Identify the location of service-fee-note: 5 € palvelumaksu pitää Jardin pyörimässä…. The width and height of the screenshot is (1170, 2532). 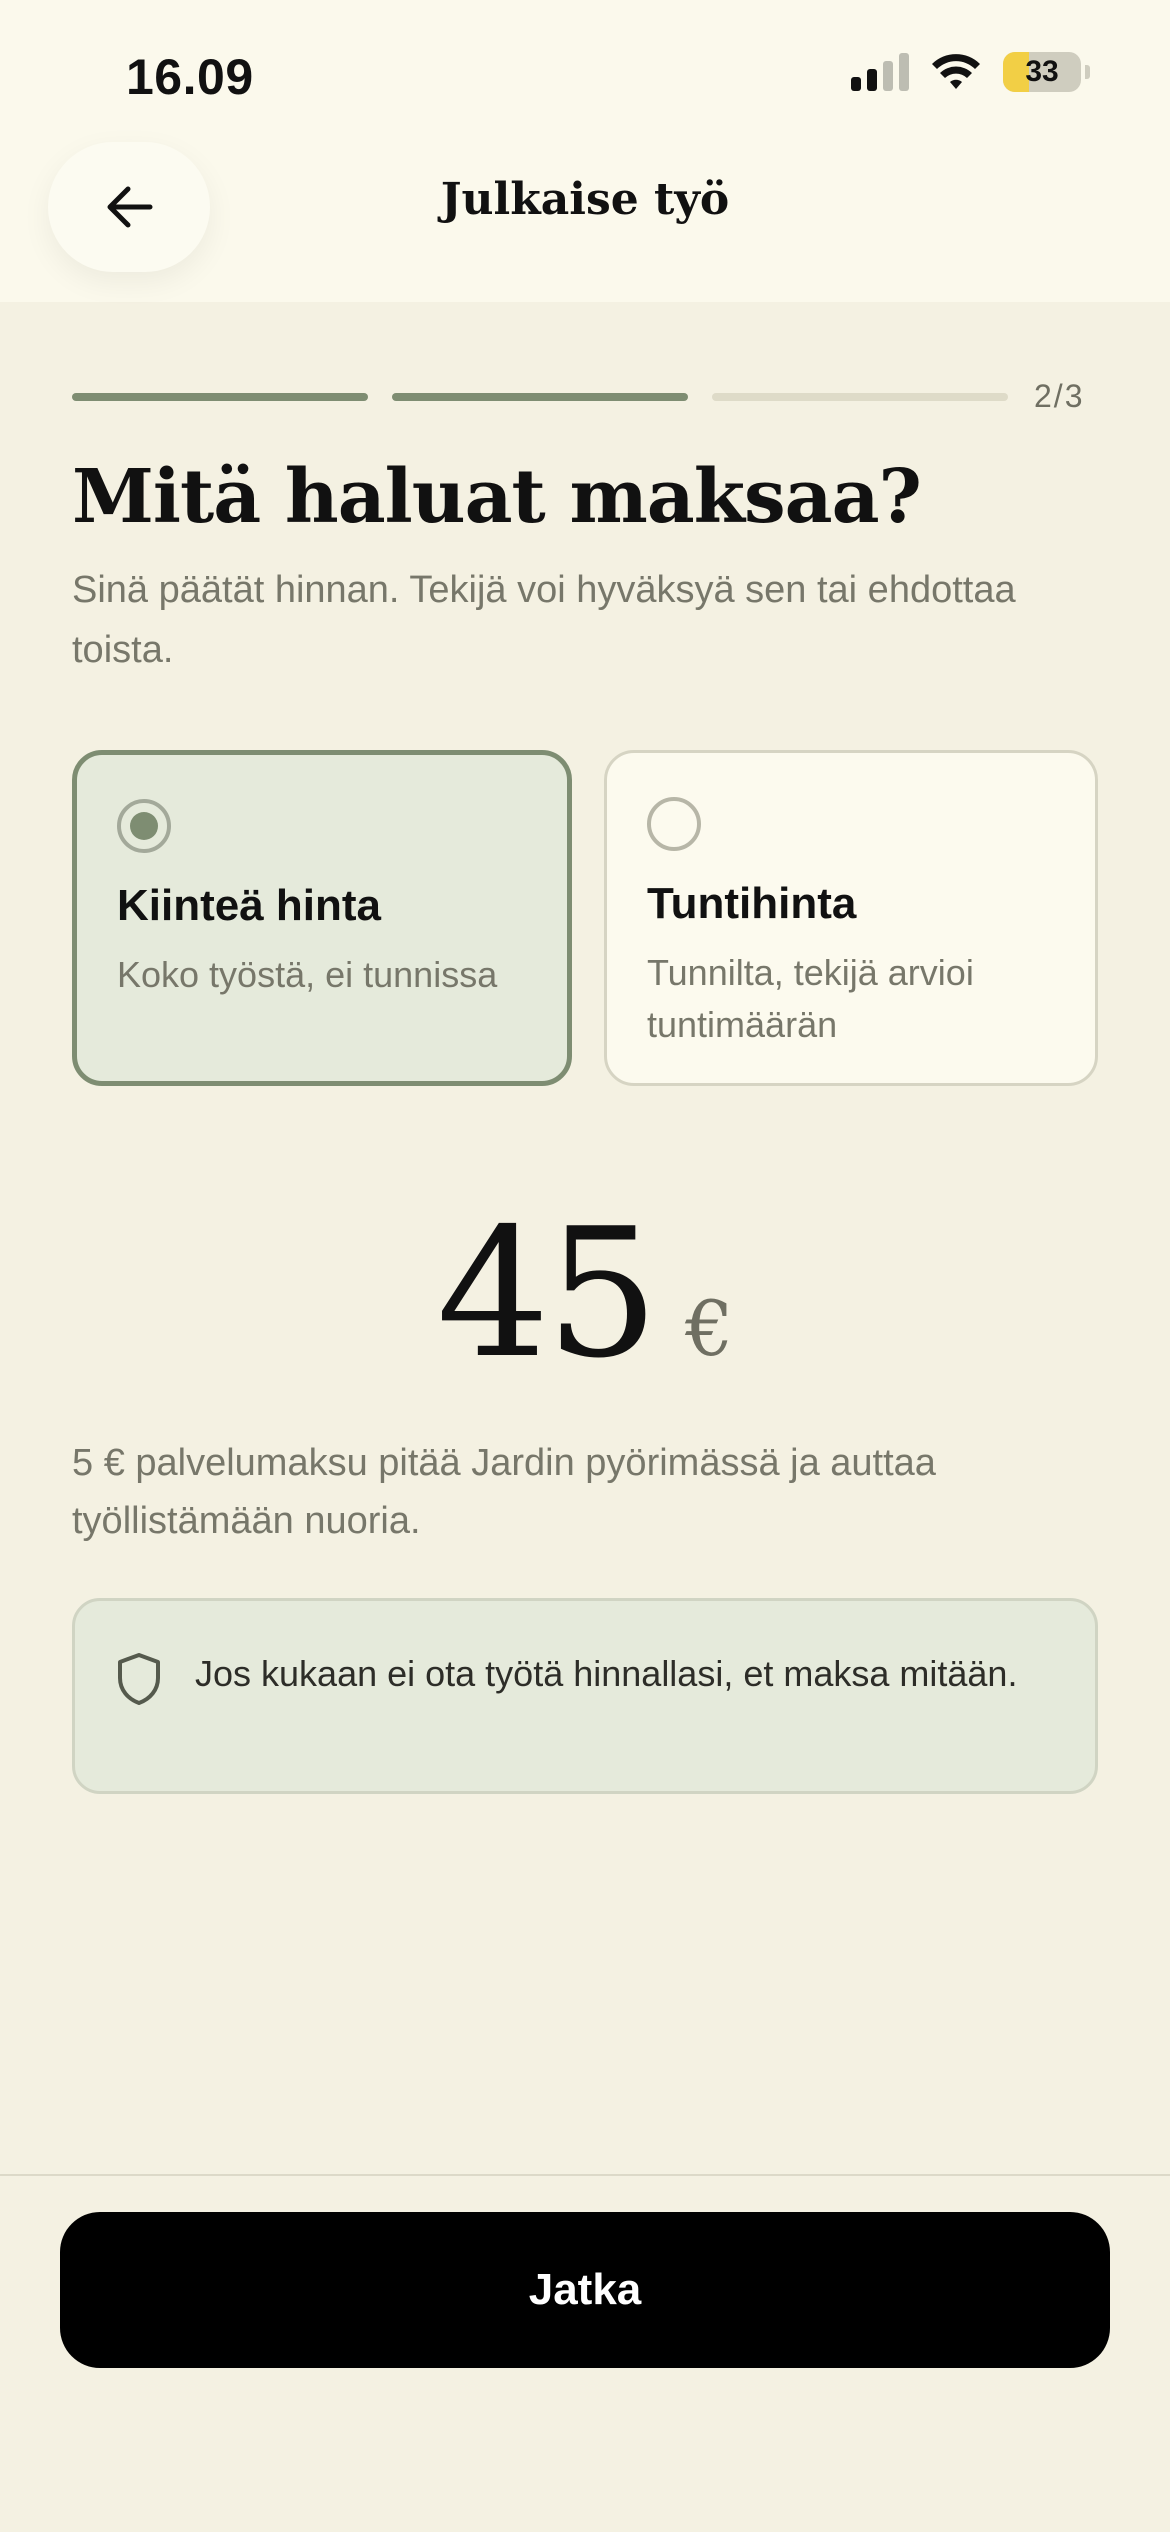
(504, 1492).